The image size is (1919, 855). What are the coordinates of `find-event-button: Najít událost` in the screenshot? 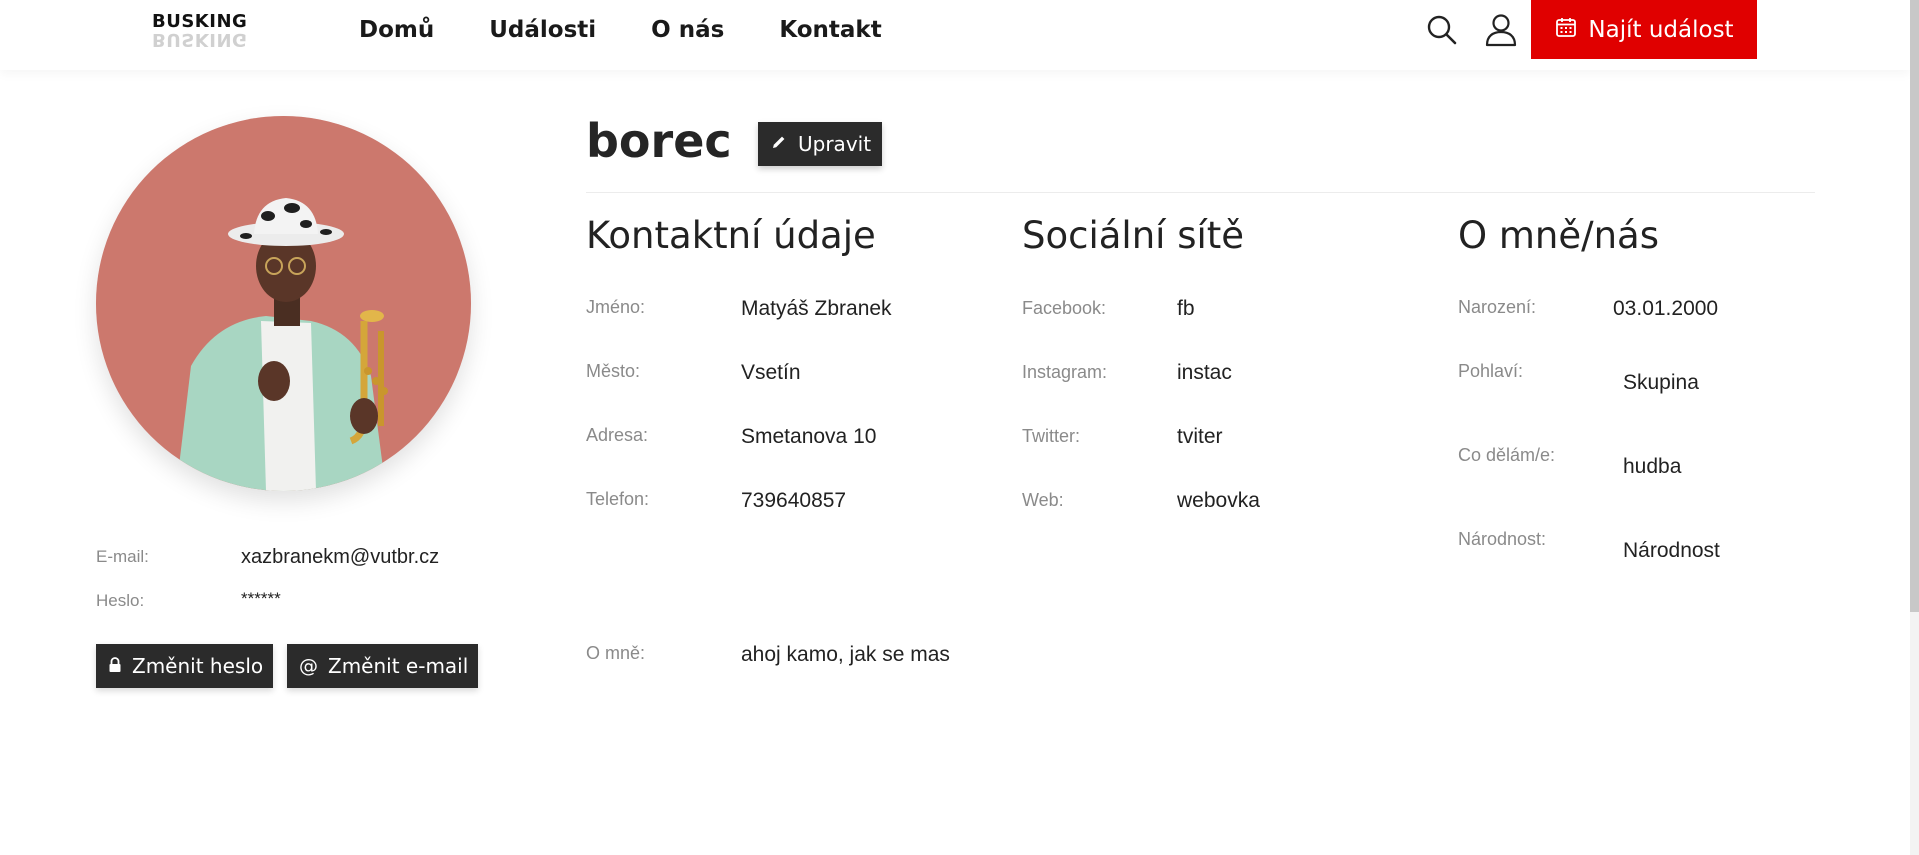 It's located at (1644, 29).